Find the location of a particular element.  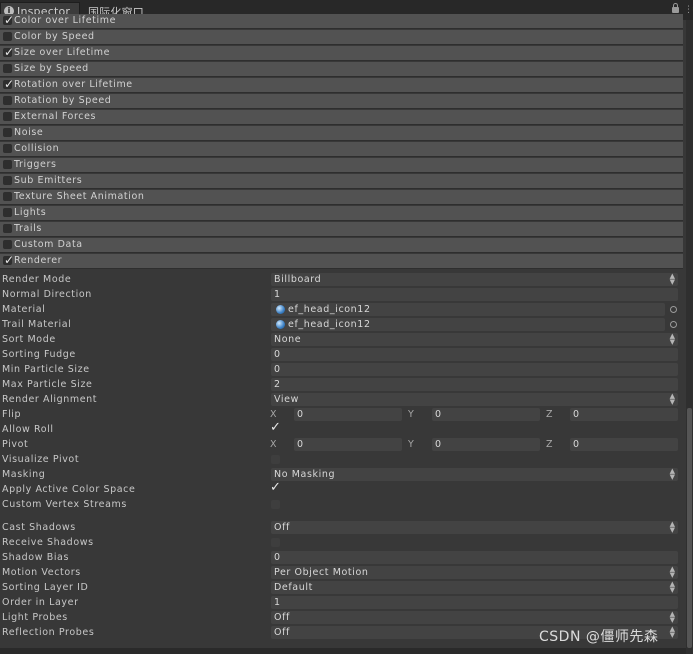

shadow-bias-label: Shadow Bias is located at coordinates (36, 557).